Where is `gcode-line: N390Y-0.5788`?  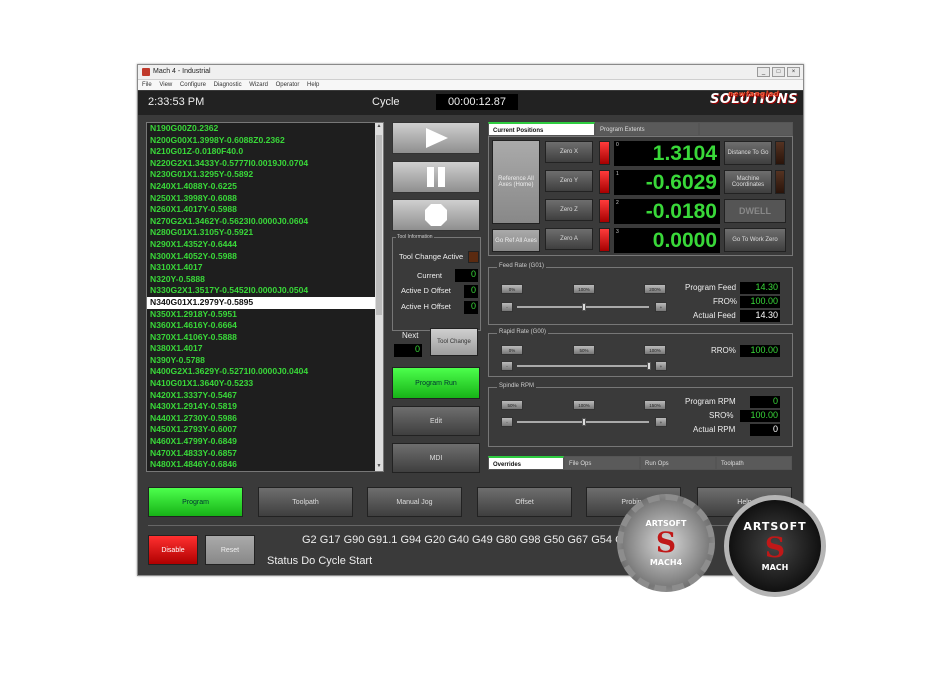
gcode-line: N390Y-0.5788 is located at coordinates (265, 361).